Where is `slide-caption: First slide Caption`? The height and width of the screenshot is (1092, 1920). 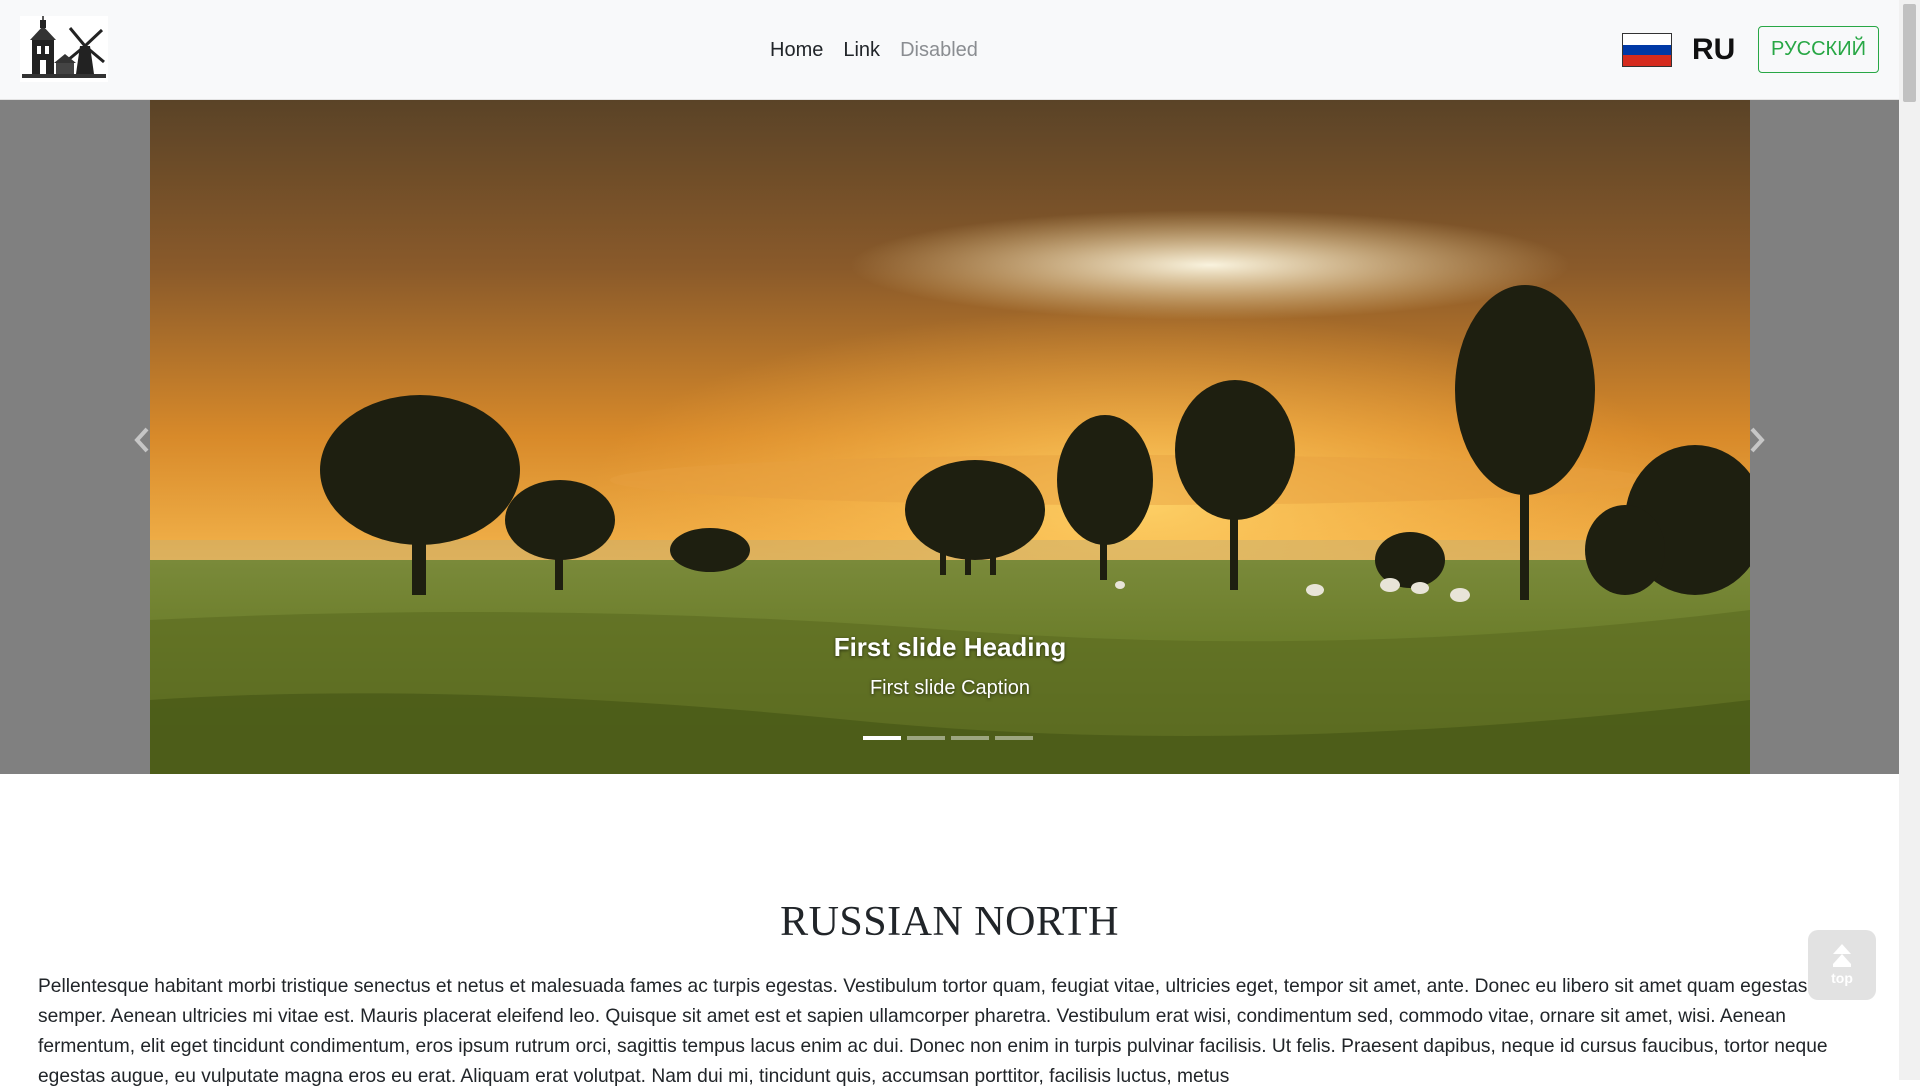 slide-caption: First slide Caption is located at coordinates (950, 688).